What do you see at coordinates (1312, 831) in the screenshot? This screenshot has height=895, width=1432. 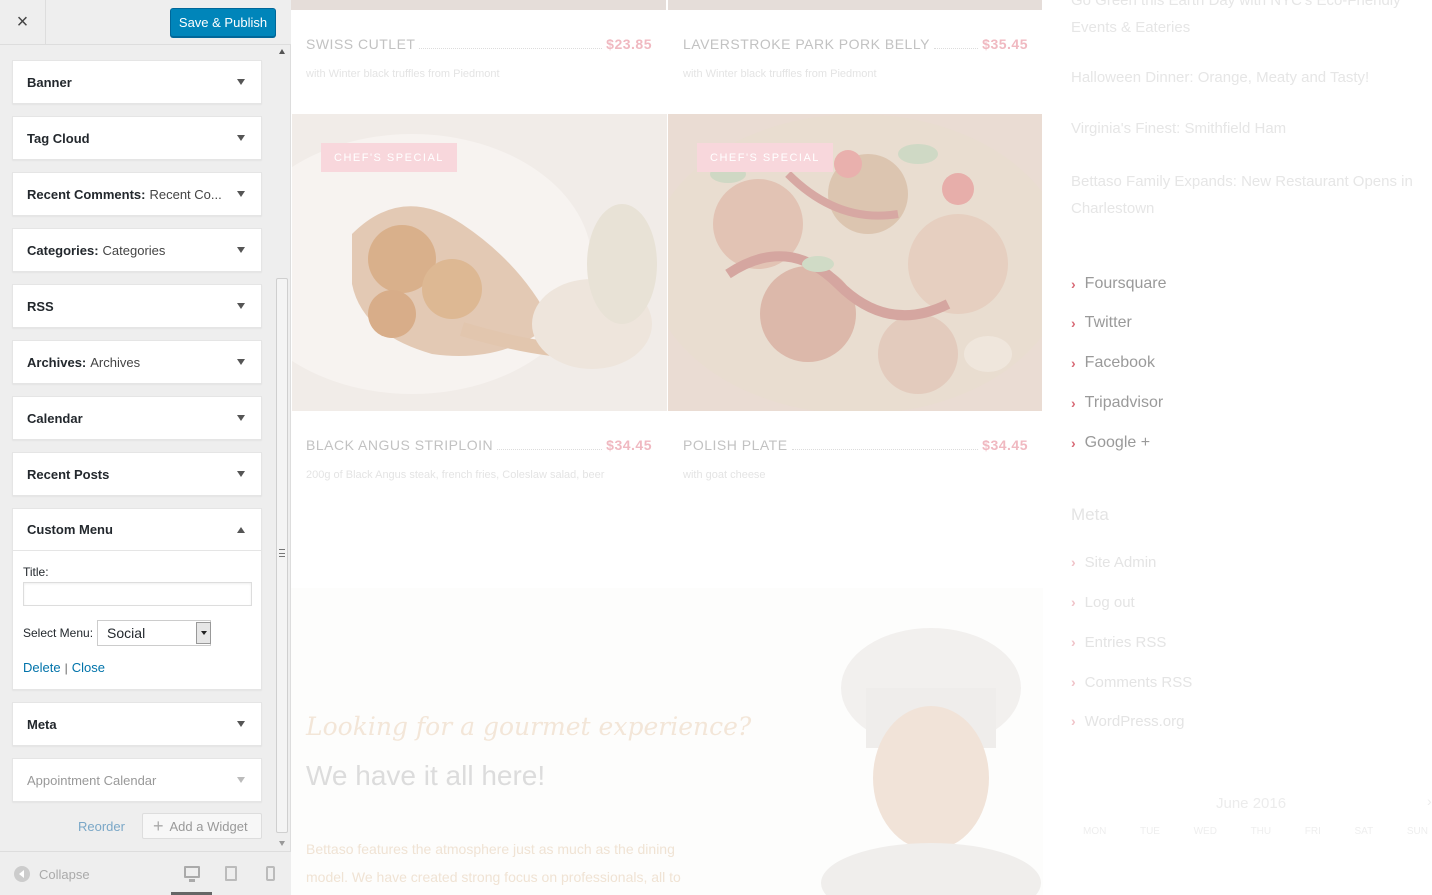 I see `weekday: FRI` at bounding box center [1312, 831].